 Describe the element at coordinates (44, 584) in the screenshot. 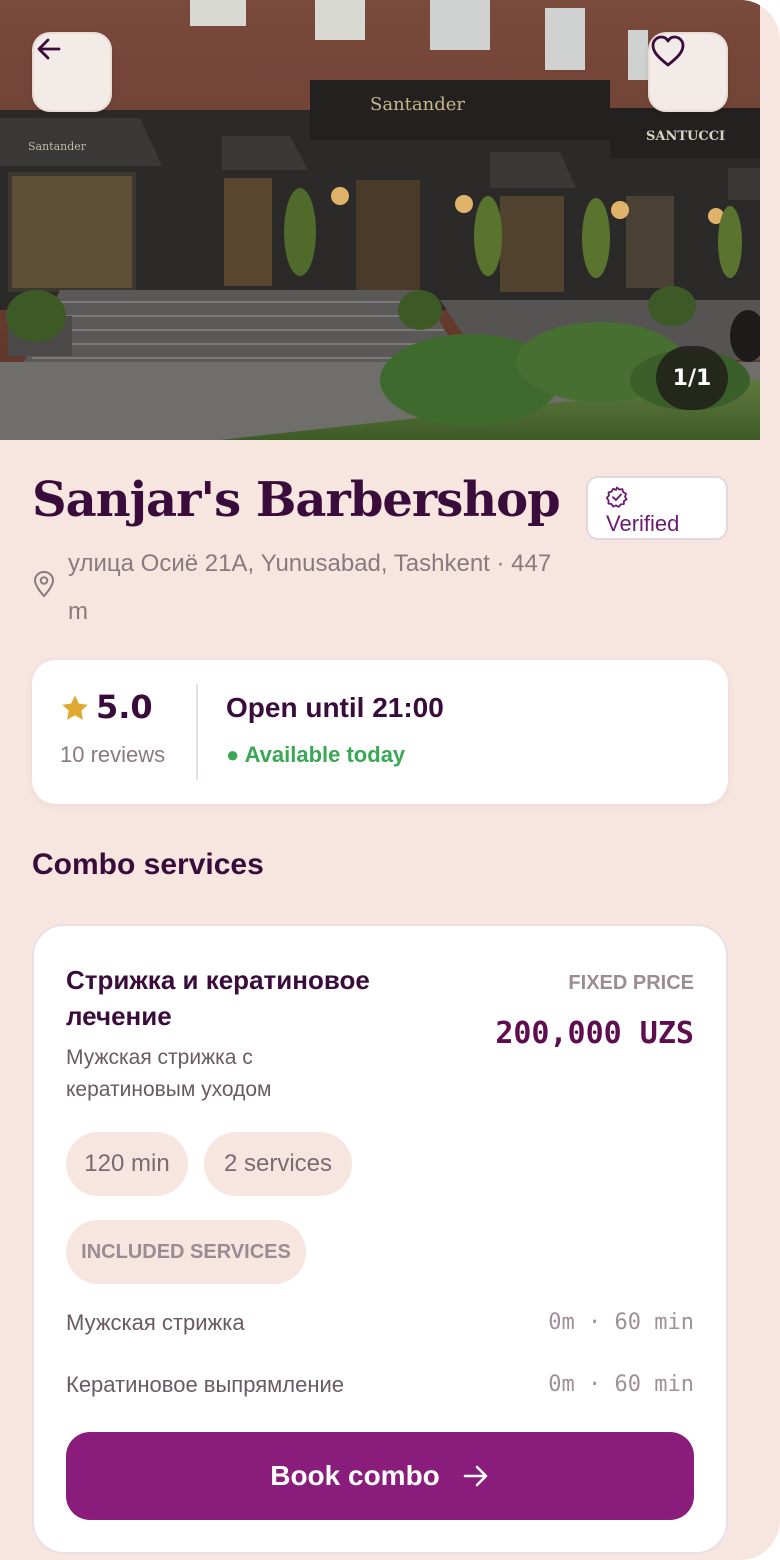

I see `location-pin-icon` at that location.